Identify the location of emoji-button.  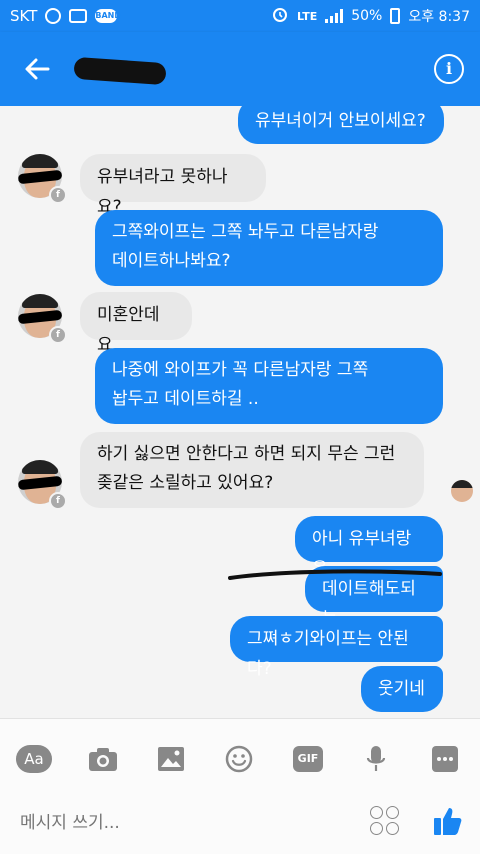
(239, 759).